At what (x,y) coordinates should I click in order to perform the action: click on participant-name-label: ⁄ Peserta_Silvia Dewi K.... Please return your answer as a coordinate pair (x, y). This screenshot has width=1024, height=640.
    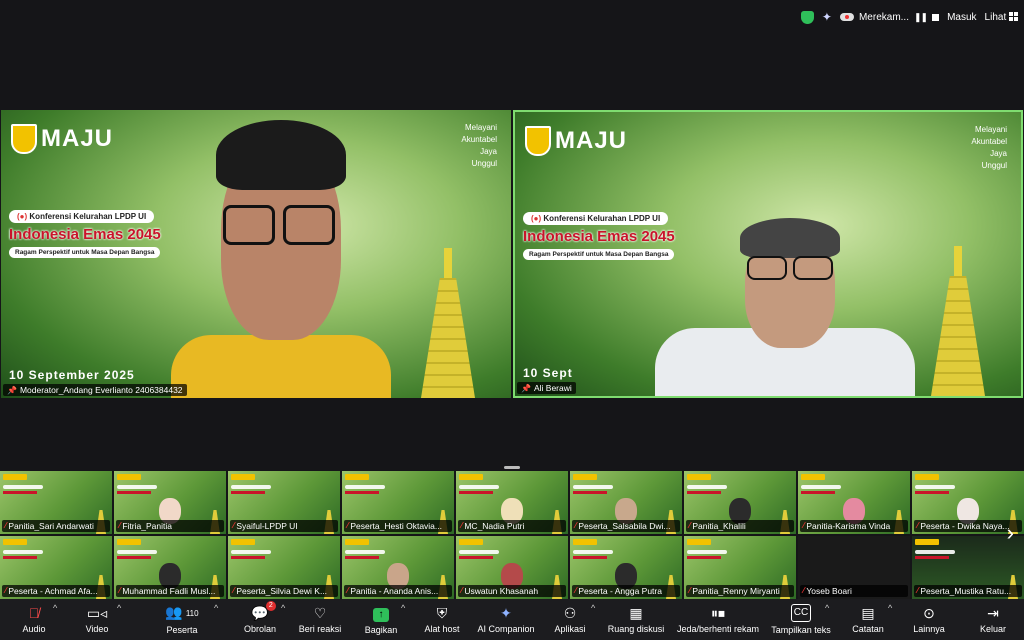
    Looking at the image, I should click on (284, 591).